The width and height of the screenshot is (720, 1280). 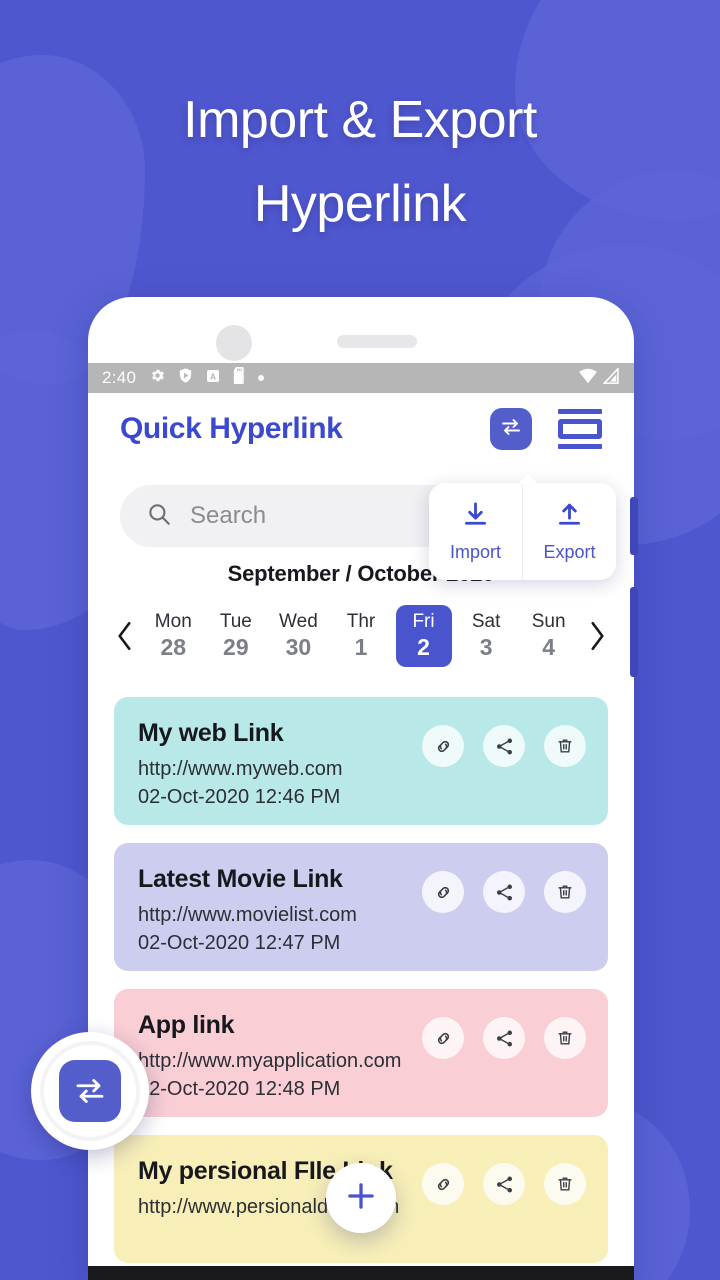 I want to click on play-shield-icon, so click(x=185, y=378).